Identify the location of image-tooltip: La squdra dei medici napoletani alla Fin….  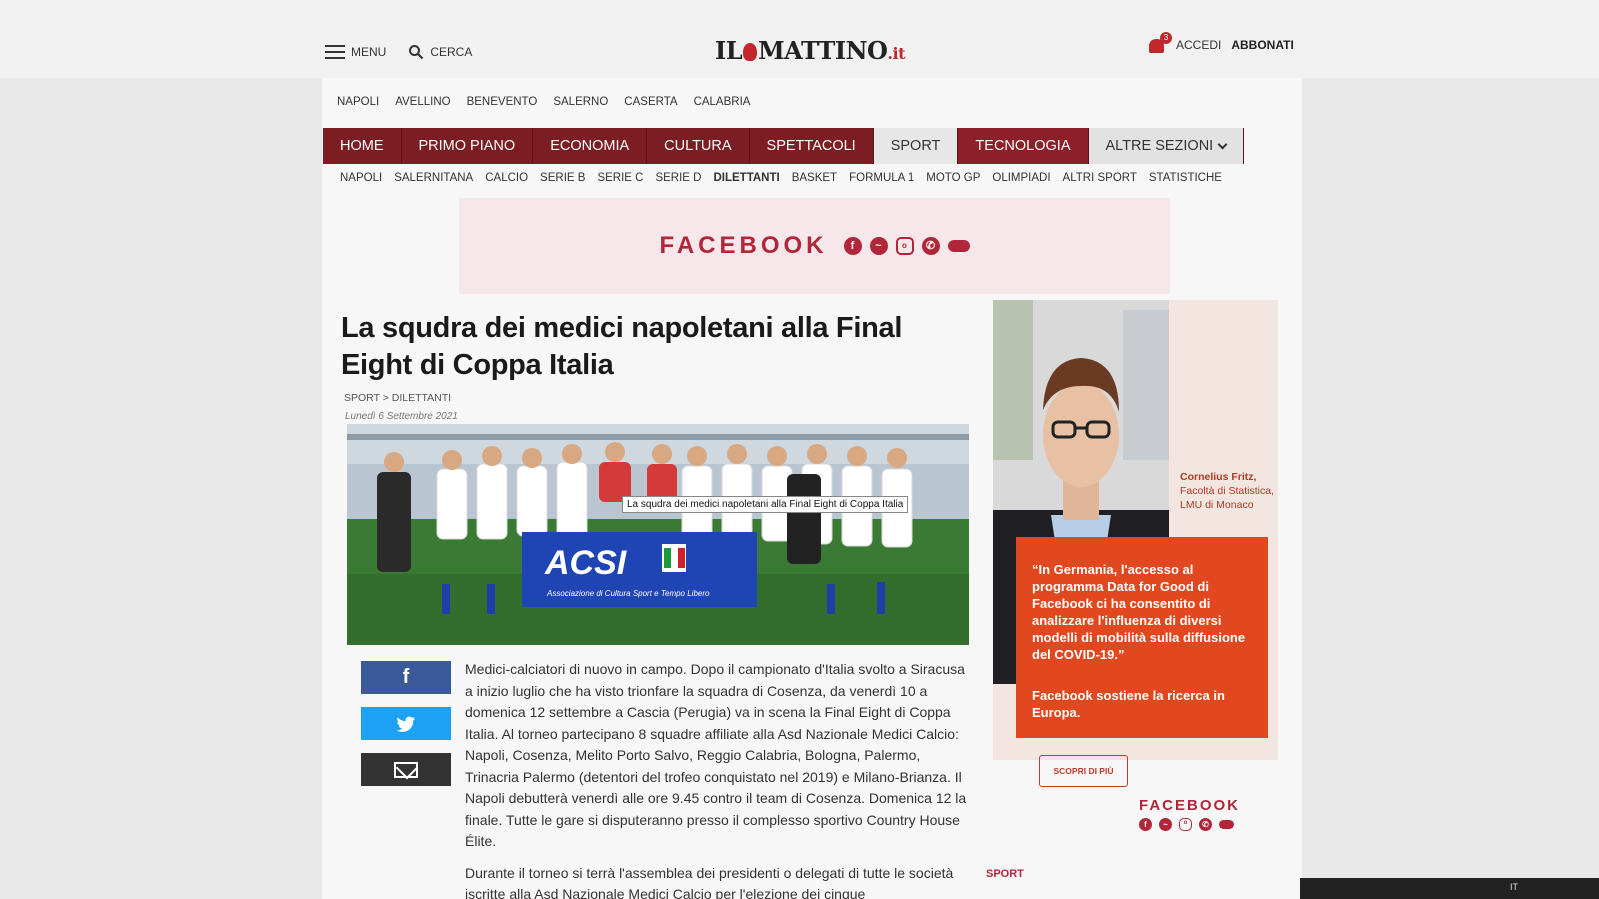
(765, 504).